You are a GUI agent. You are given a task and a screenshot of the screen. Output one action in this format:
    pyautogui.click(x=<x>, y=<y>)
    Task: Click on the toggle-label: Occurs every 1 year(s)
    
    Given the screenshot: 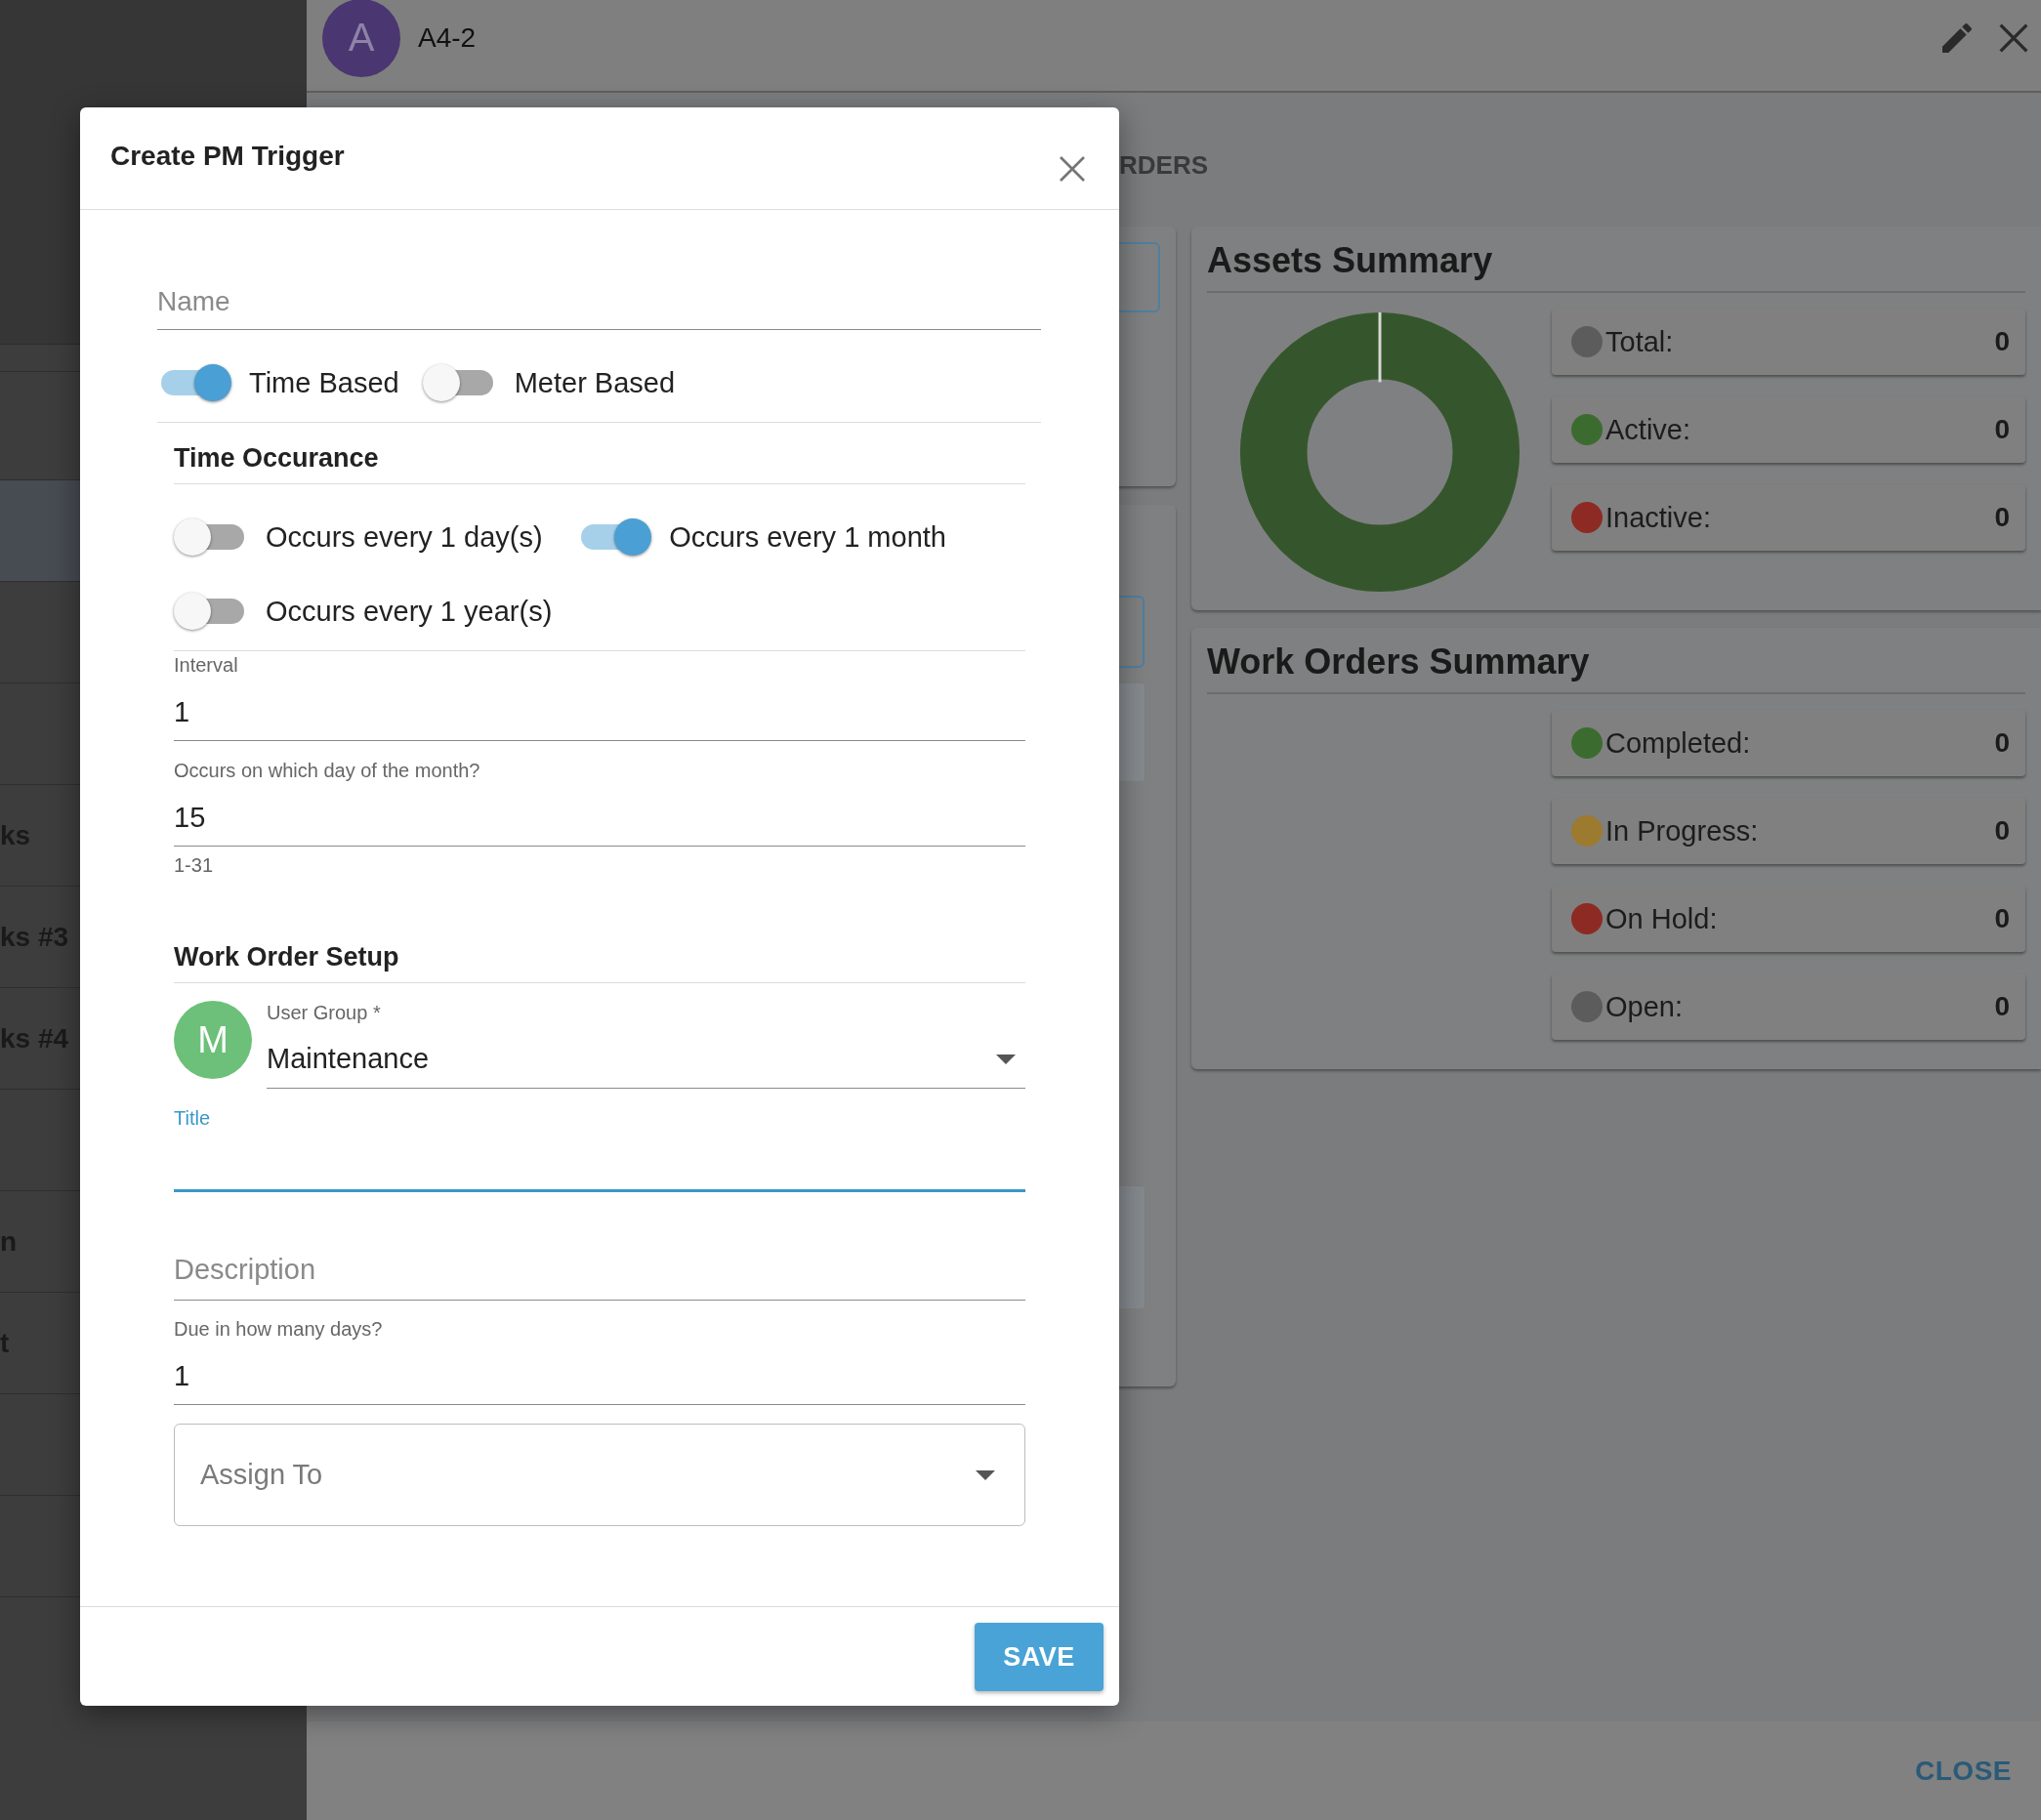 What is the action you would take?
    pyautogui.click(x=410, y=611)
    